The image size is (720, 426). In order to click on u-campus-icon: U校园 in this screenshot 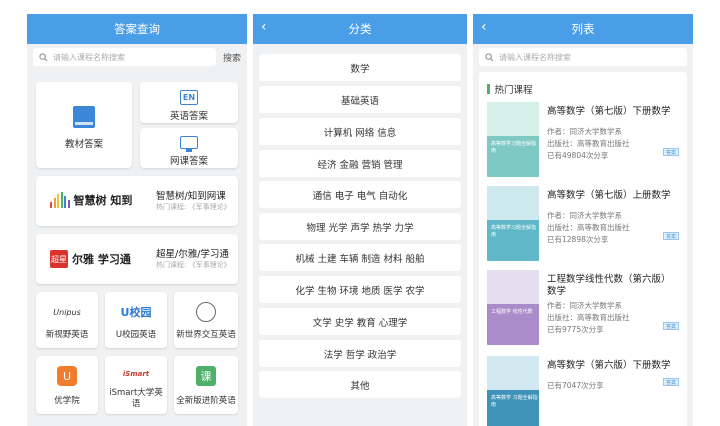, I will do `click(136, 312)`.